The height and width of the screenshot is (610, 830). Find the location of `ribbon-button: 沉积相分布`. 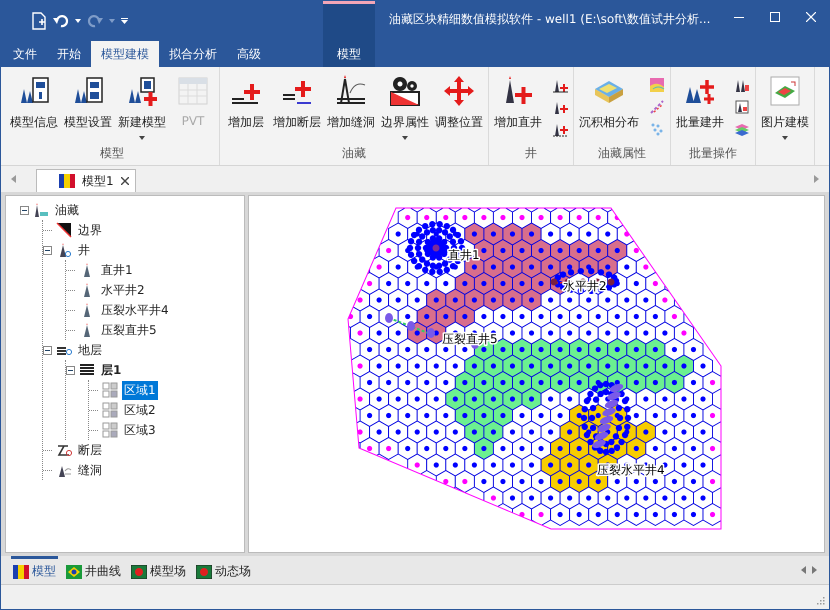

ribbon-button: 沉积相分布 is located at coordinates (609, 103).